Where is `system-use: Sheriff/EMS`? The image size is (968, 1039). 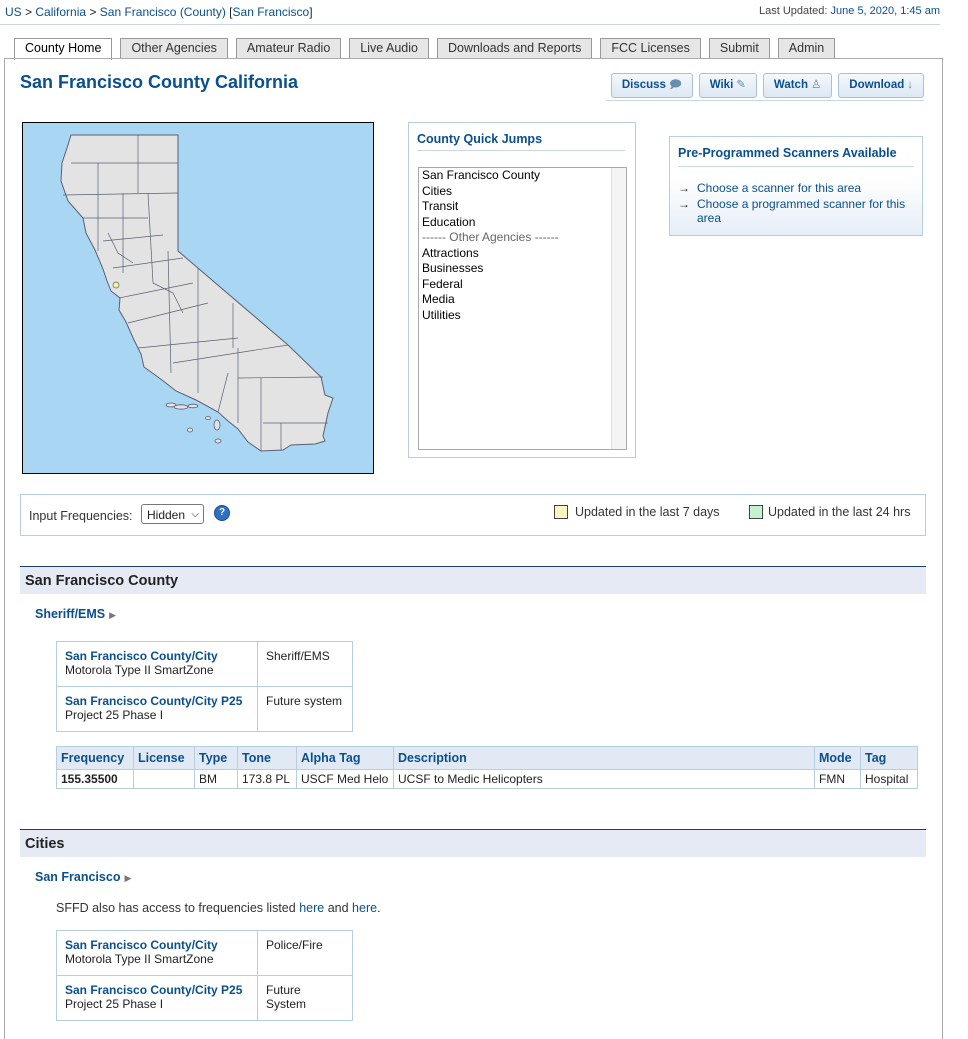
system-use: Sheriff/EMS is located at coordinates (305, 664).